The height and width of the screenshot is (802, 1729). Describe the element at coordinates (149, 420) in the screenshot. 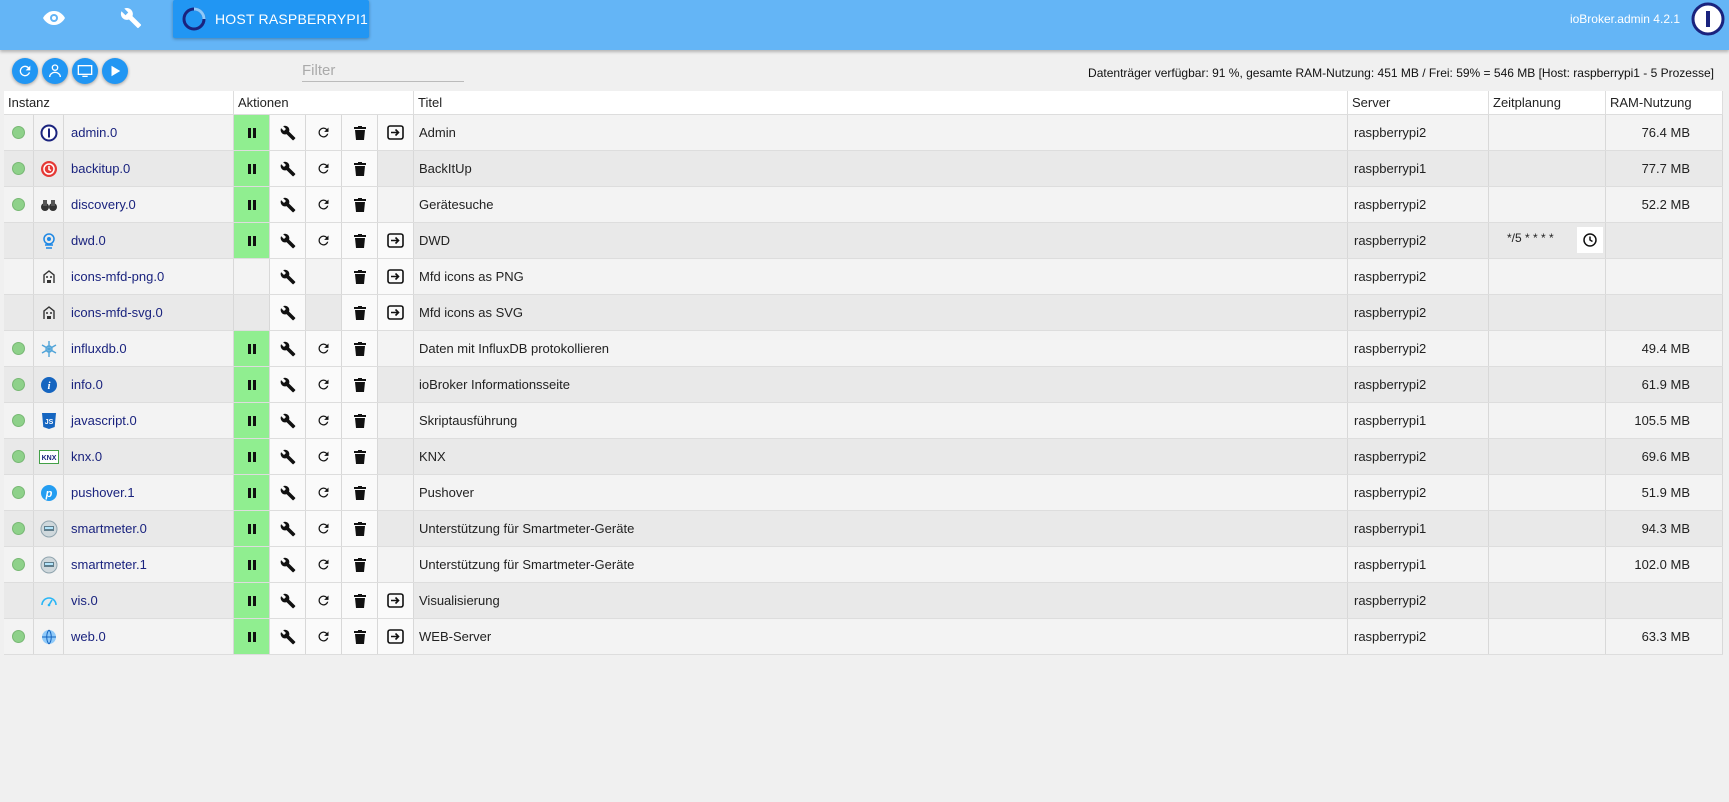

I see `instance-name: javascript.0` at that location.